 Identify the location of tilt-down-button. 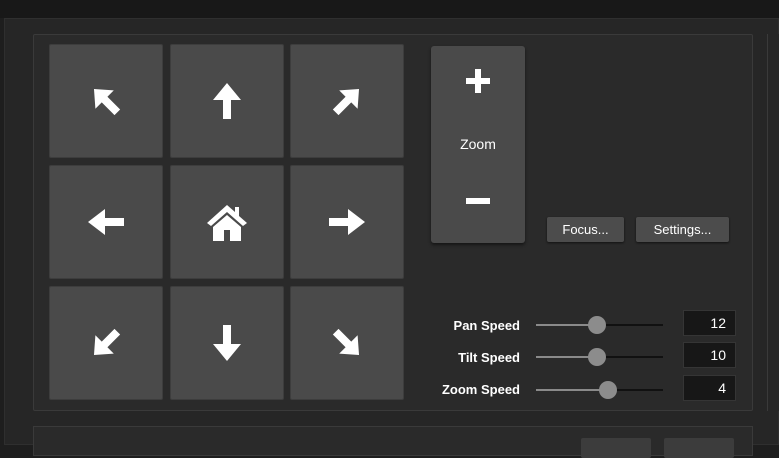
(227, 343).